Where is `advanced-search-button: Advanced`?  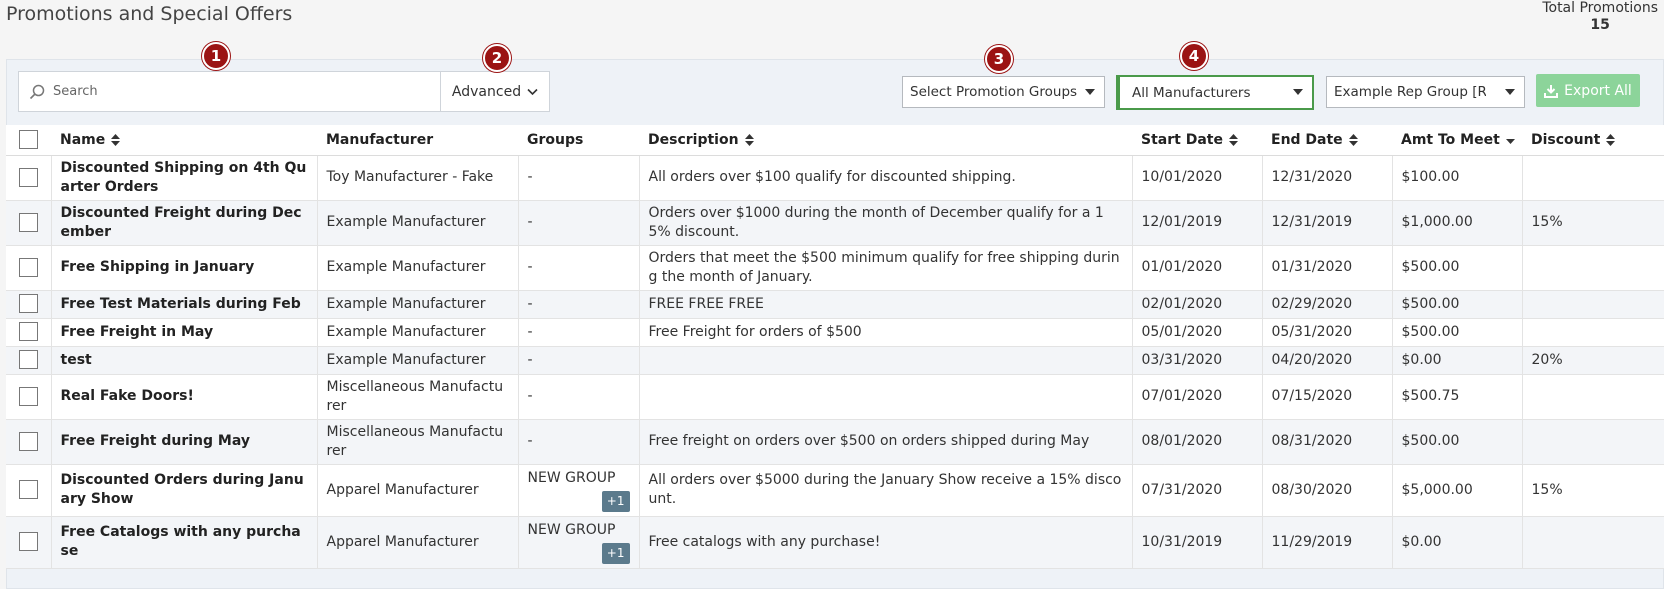
advanced-search-button: Advanced is located at coordinates (495, 91).